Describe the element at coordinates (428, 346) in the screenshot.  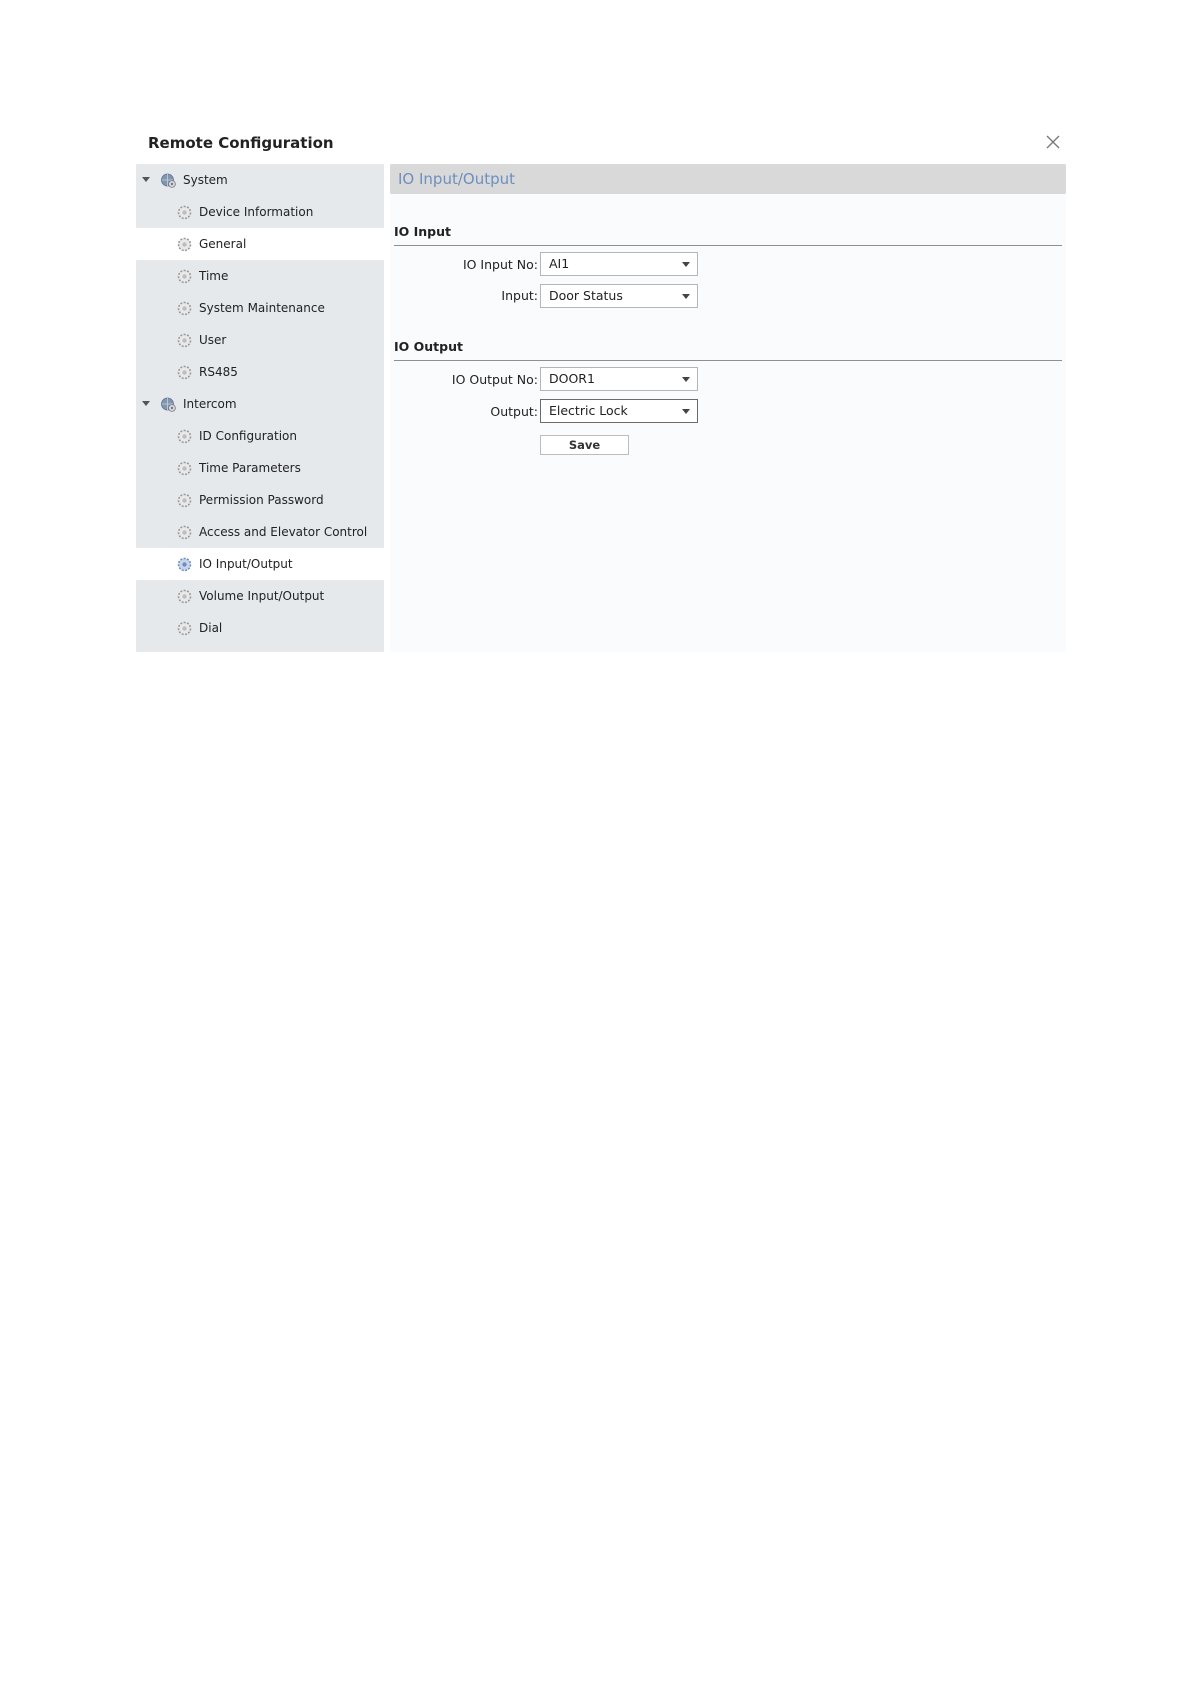
I see `section-title-io-output: IO Output` at that location.